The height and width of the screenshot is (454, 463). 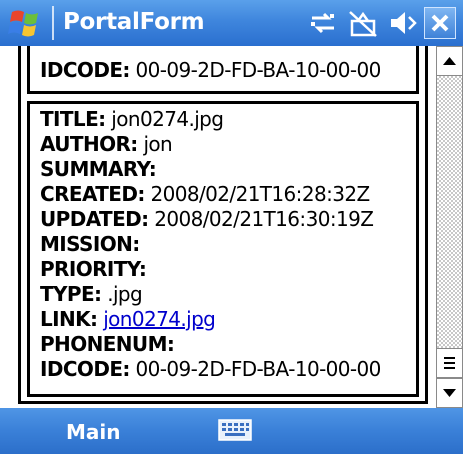 I want to click on title-bar: PortalForm, so click(x=231, y=23).